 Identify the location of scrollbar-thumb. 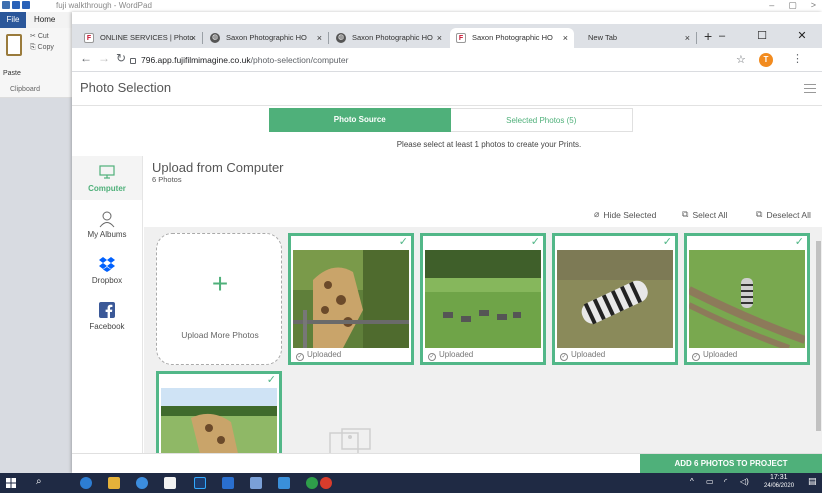
(818, 336).